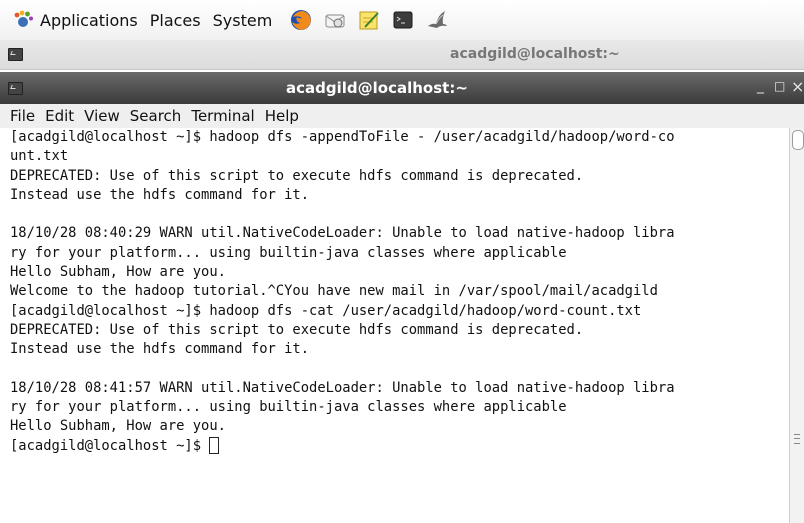 Image resolution: width=804 pixels, height=523 pixels. What do you see at coordinates (102, 116) in the screenshot?
I see `menu-view: View` at bounding box center [102, 116].